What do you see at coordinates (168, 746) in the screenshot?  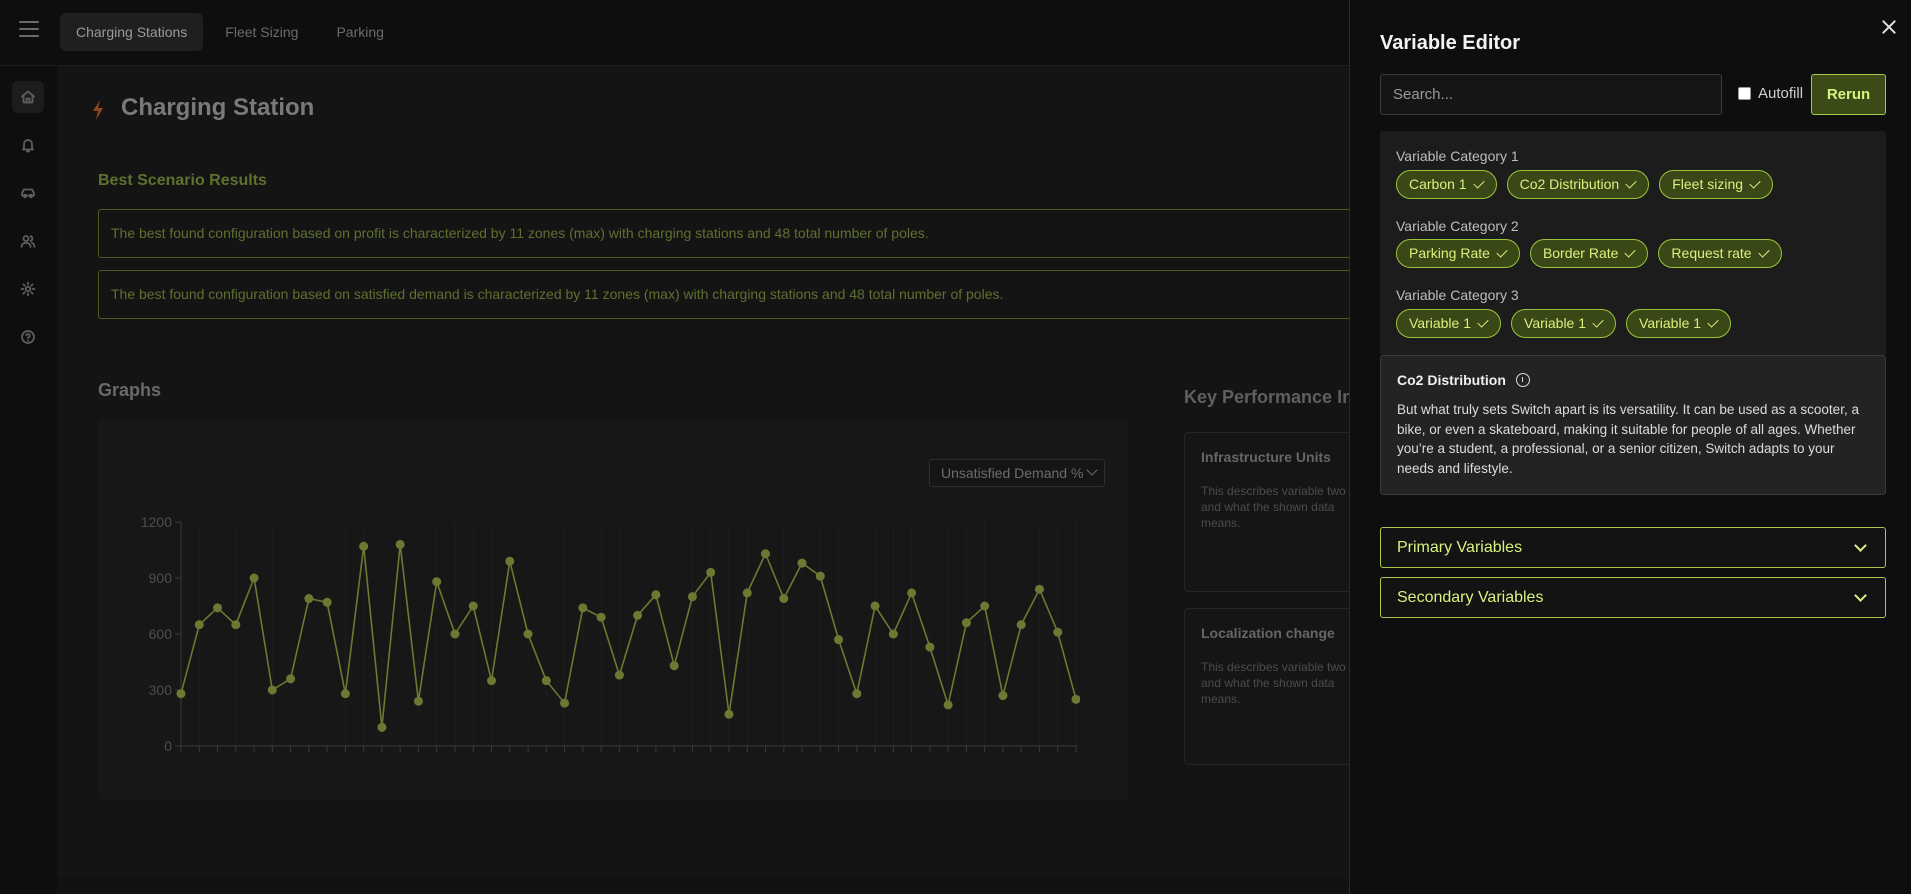 I see `y-tick-label: 0` at bounding box center [168, 746].